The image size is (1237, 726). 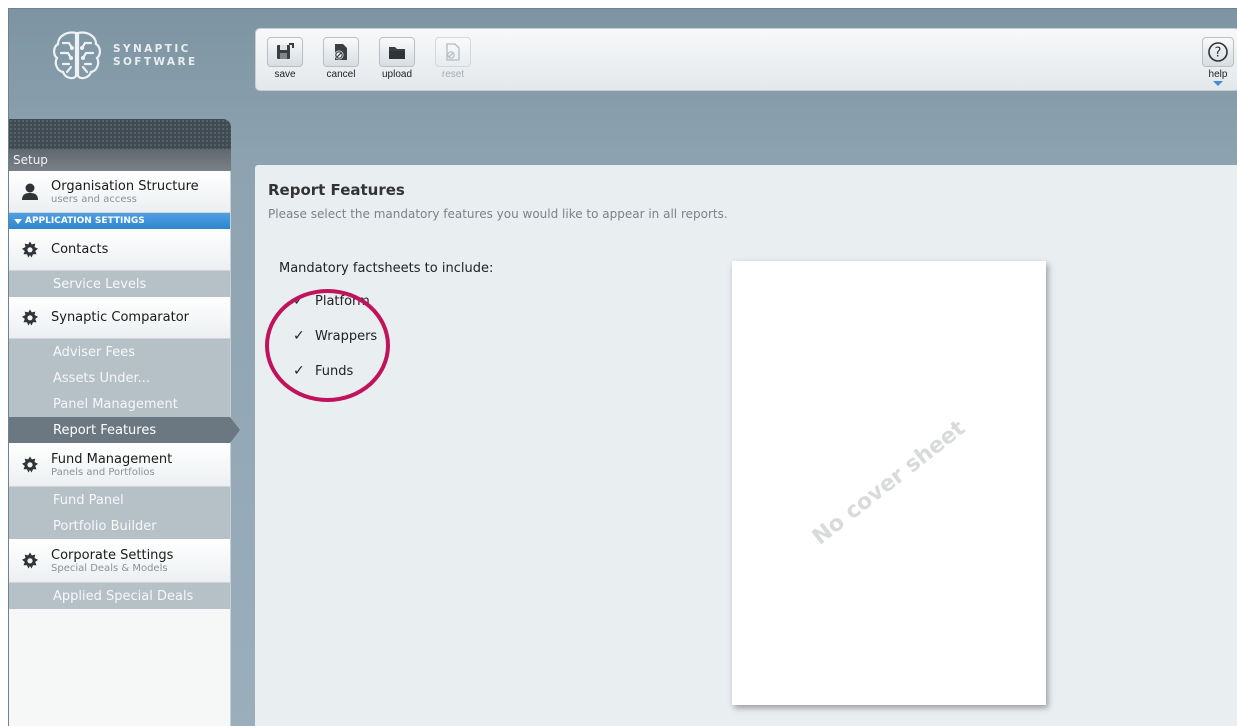 What do you see at coordinates (125, 186) in the screenshot?
I see `sidebar-item-label: Organisation Structure` at bounding box center [125, 186].